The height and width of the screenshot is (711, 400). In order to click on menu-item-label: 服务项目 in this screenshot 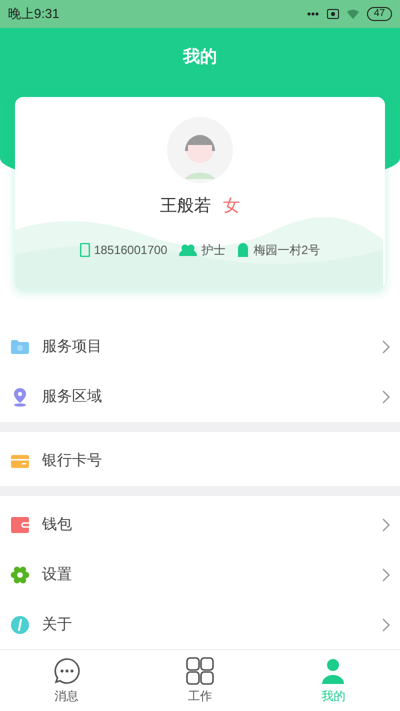, I will do `click(72, 346)`.